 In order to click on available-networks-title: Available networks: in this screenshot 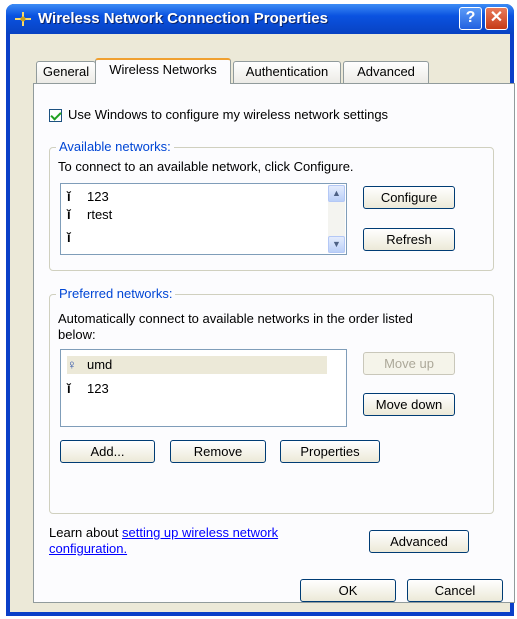, I will do `click(115, 146)`.